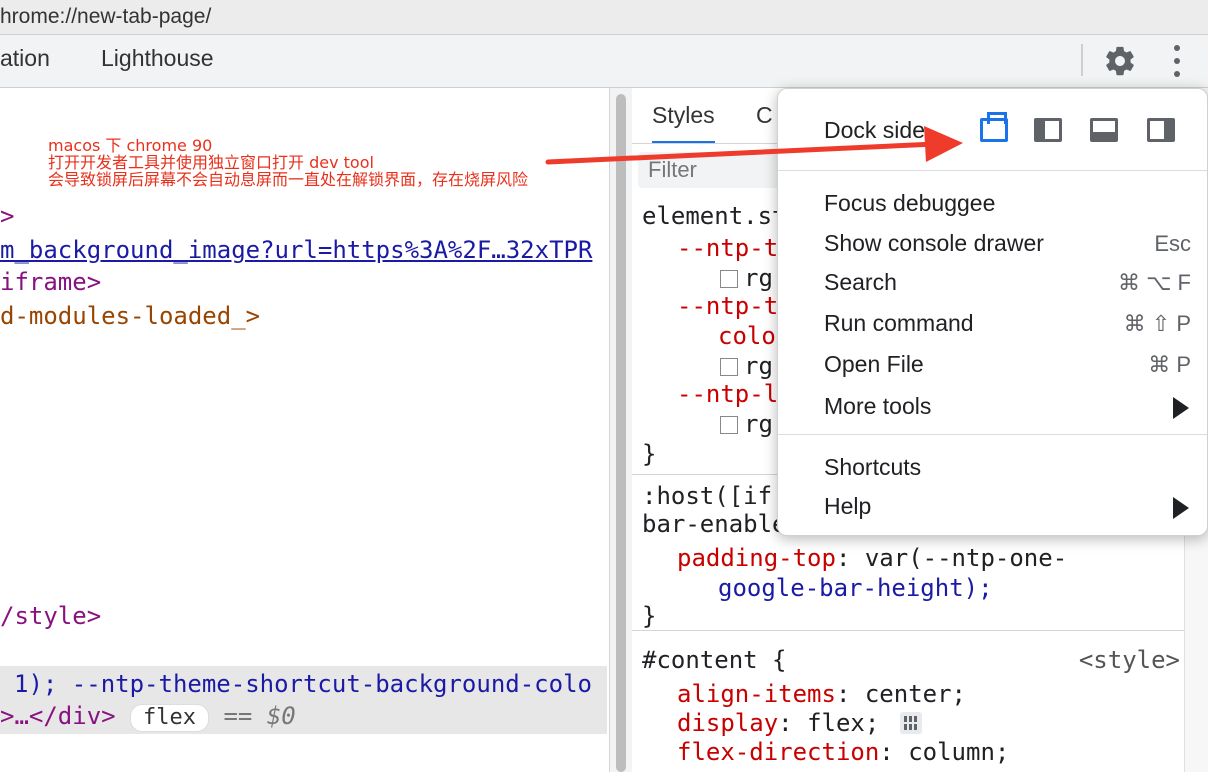 The image size is (1208, 772). What do you see at coordinates (303, 684) in the screenshot?
I see `selected-line-style: 1); --ntp-theme-shortcut-background-colo` at bounding box center [303, 684].